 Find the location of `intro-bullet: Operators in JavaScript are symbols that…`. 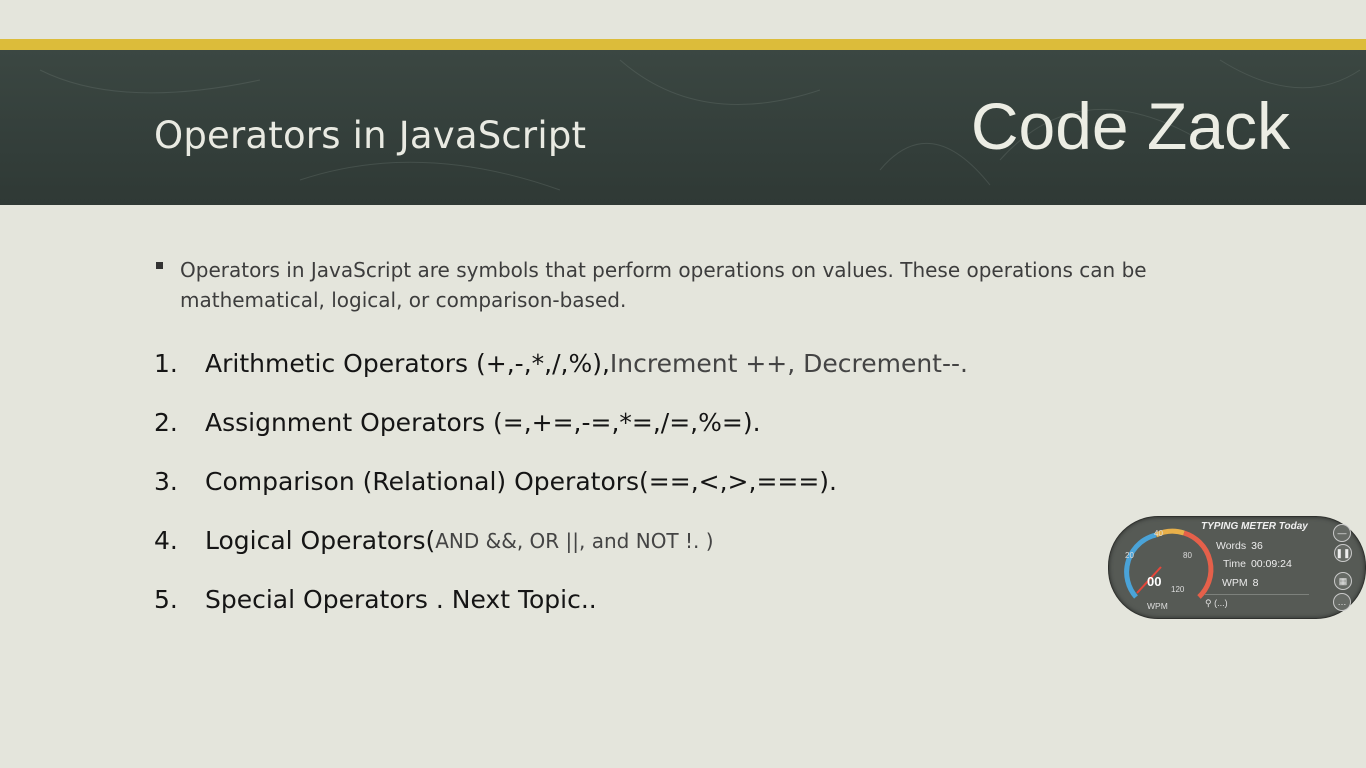

intro-bullet: Operators in JavaScript are symbols that… is located at coordinates (686, 285).